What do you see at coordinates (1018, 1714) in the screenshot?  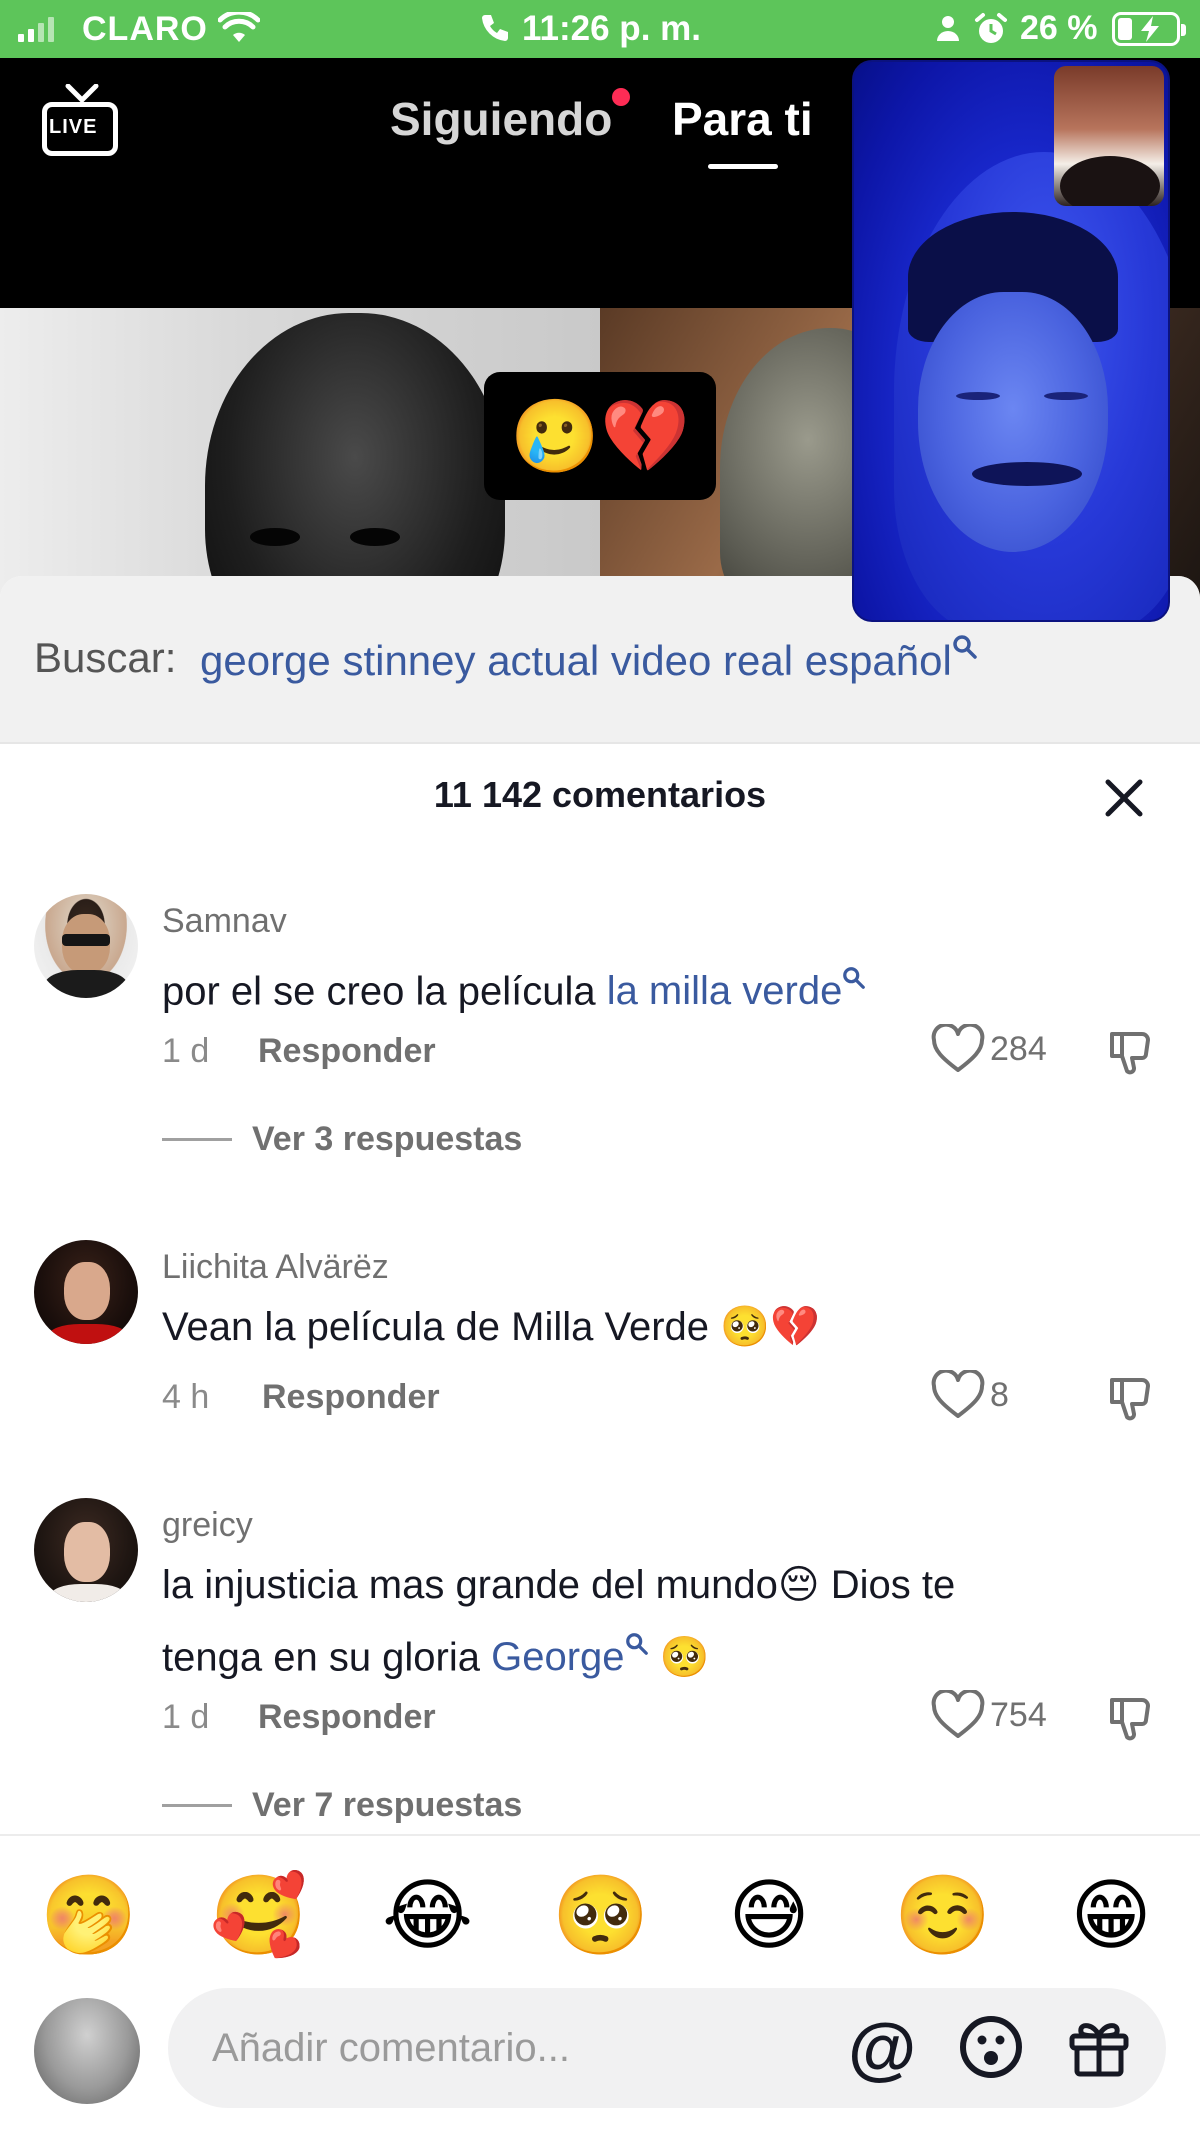 I see `like-count: 754` at bounding box center [1018, 1714].